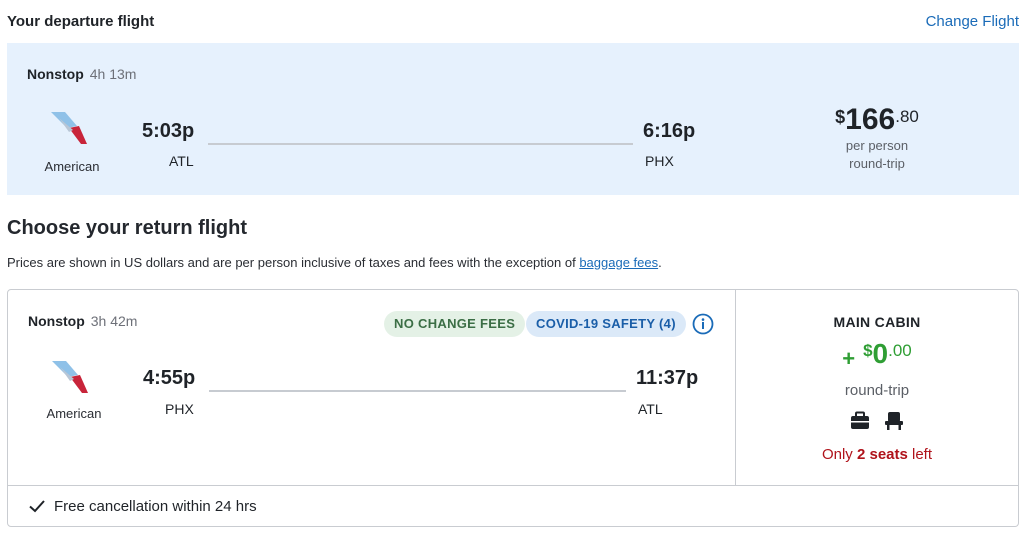 The height and width of the screenshot is (533, 1024). Describe the element at coordinates (155, 506) in the screenshot. I see `free-cancellation-text: Free cancellation within 24 hrs` at that location.